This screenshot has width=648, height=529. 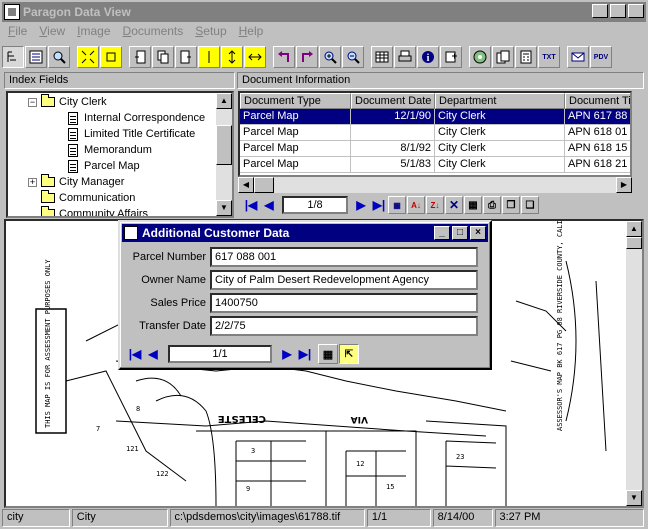 I want to click on grid-hscrollbar: ◀ ▶, so click(x=435, y=185).